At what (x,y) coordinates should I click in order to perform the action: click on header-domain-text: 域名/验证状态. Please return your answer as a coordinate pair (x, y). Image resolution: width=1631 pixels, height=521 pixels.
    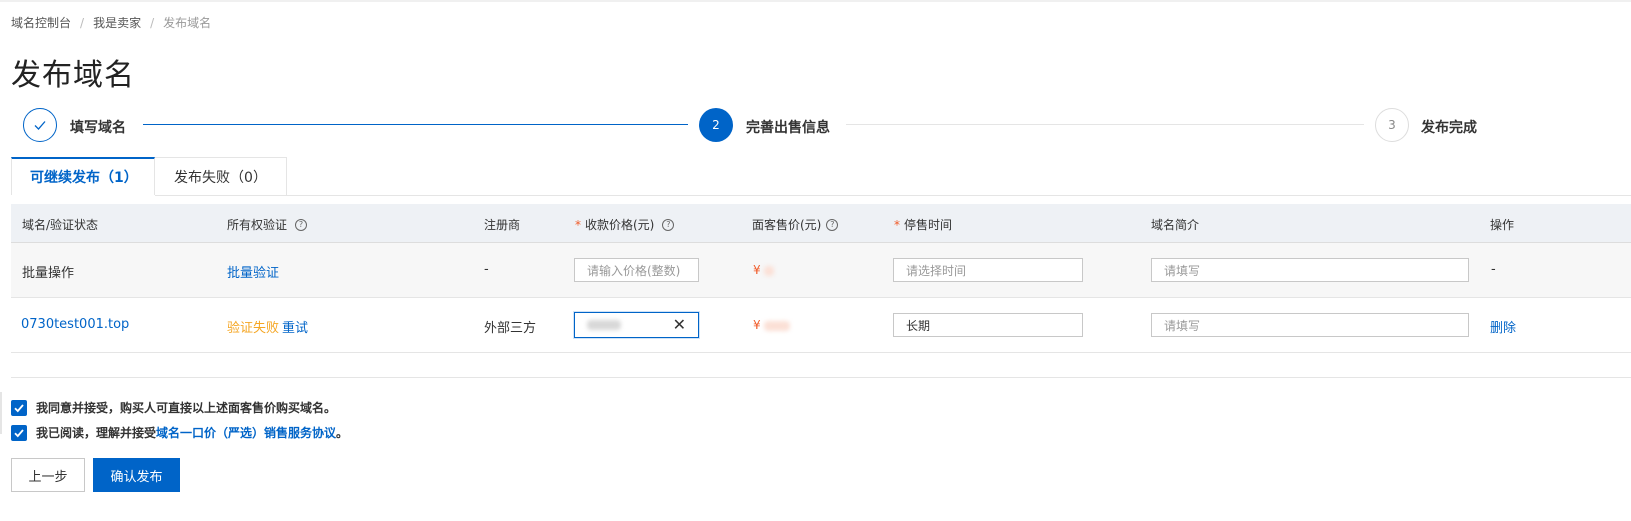
    Looking at the image, I should click on (60, 225).